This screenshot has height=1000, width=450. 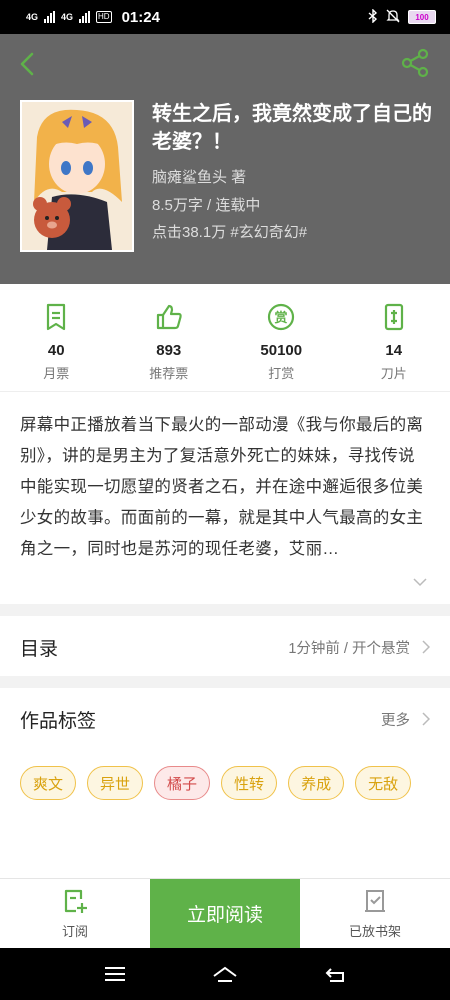 I want to click on hd-badge: HD, so click(x=104, y=17).